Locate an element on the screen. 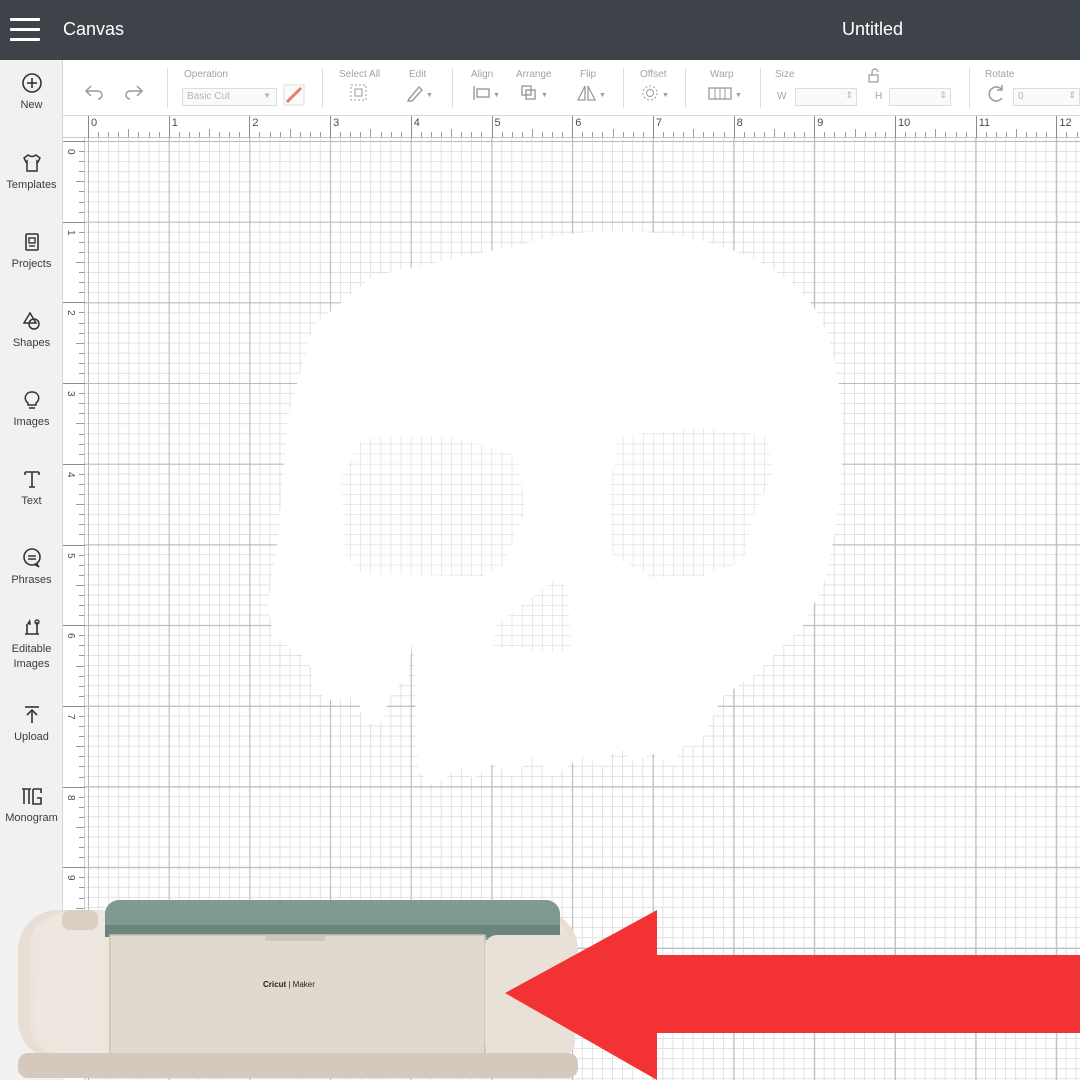  offset-label: Offset is located at coordinates (653, 74).